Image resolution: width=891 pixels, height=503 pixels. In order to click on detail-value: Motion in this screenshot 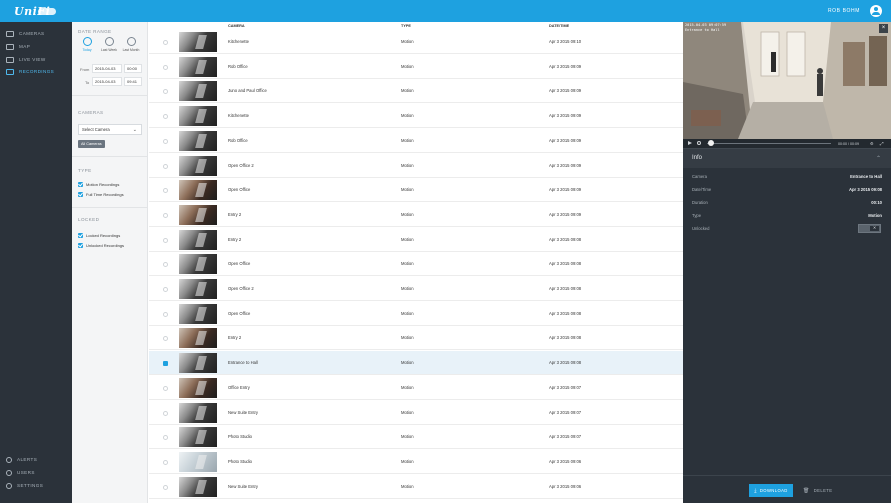, I will do `click(875, 215)`.